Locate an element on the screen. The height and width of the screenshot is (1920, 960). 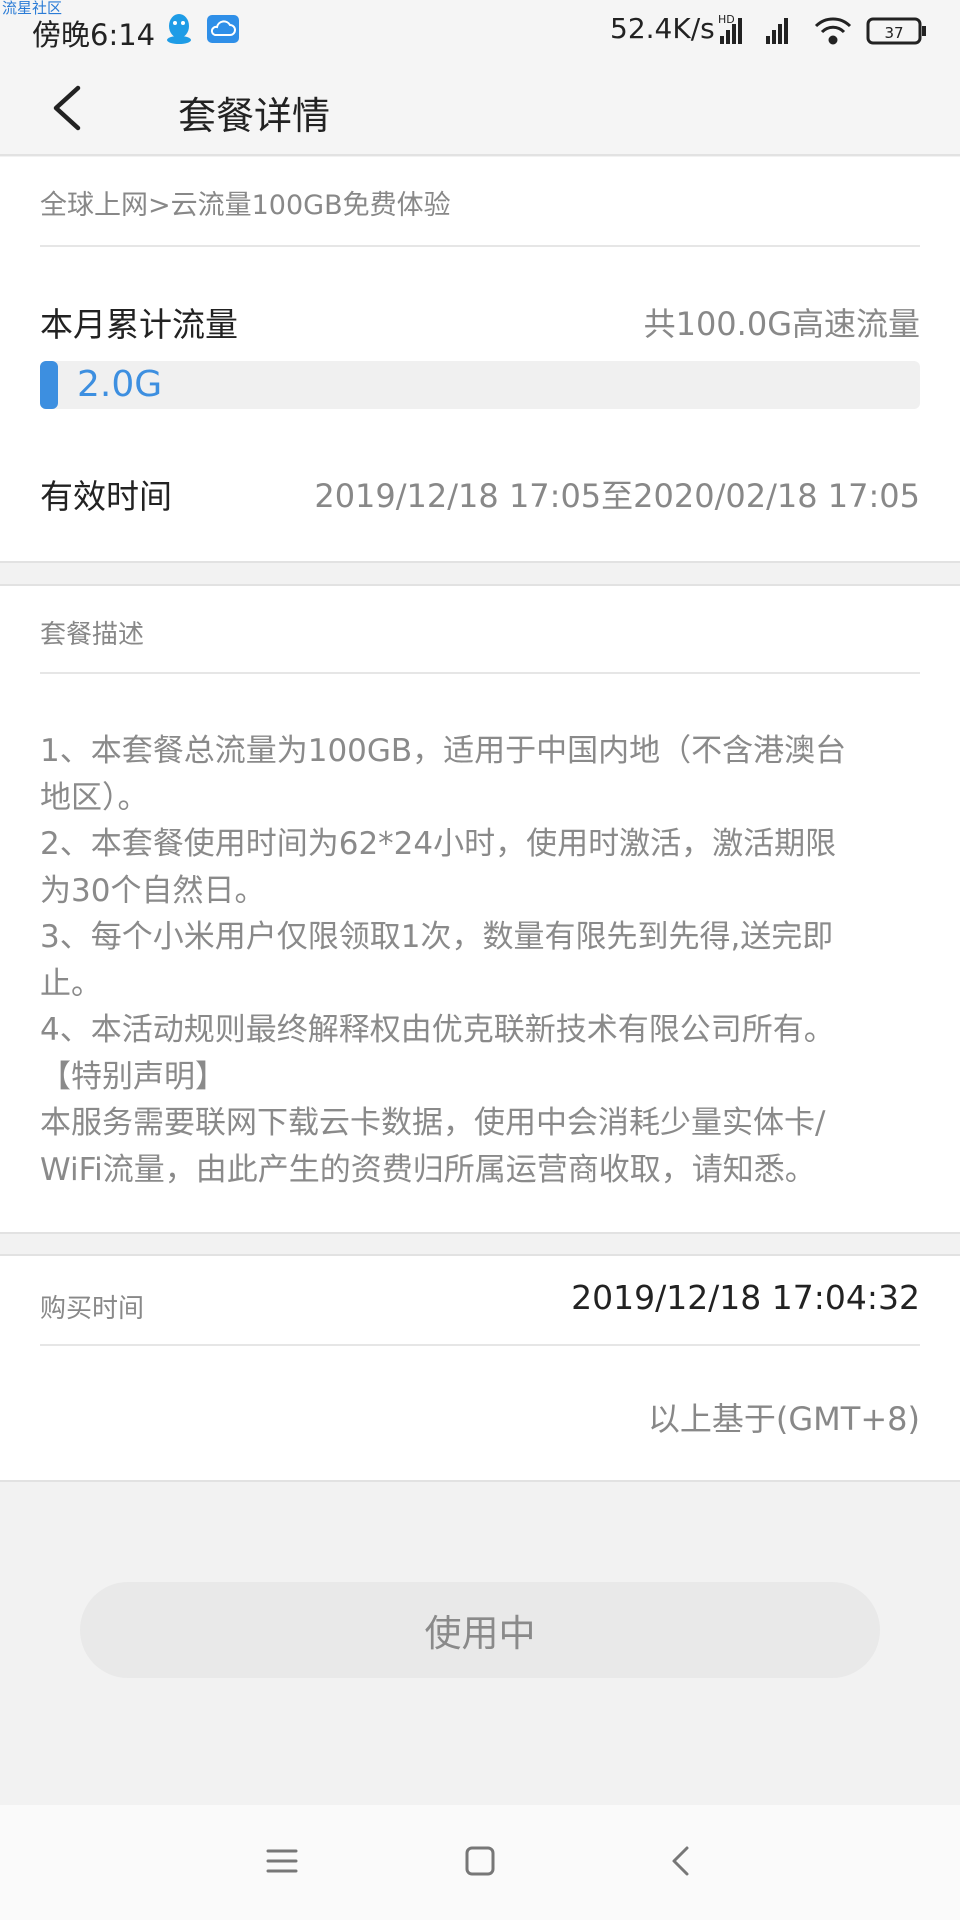
in-use-button: 使用中 is located at coordinates (480, 1630).